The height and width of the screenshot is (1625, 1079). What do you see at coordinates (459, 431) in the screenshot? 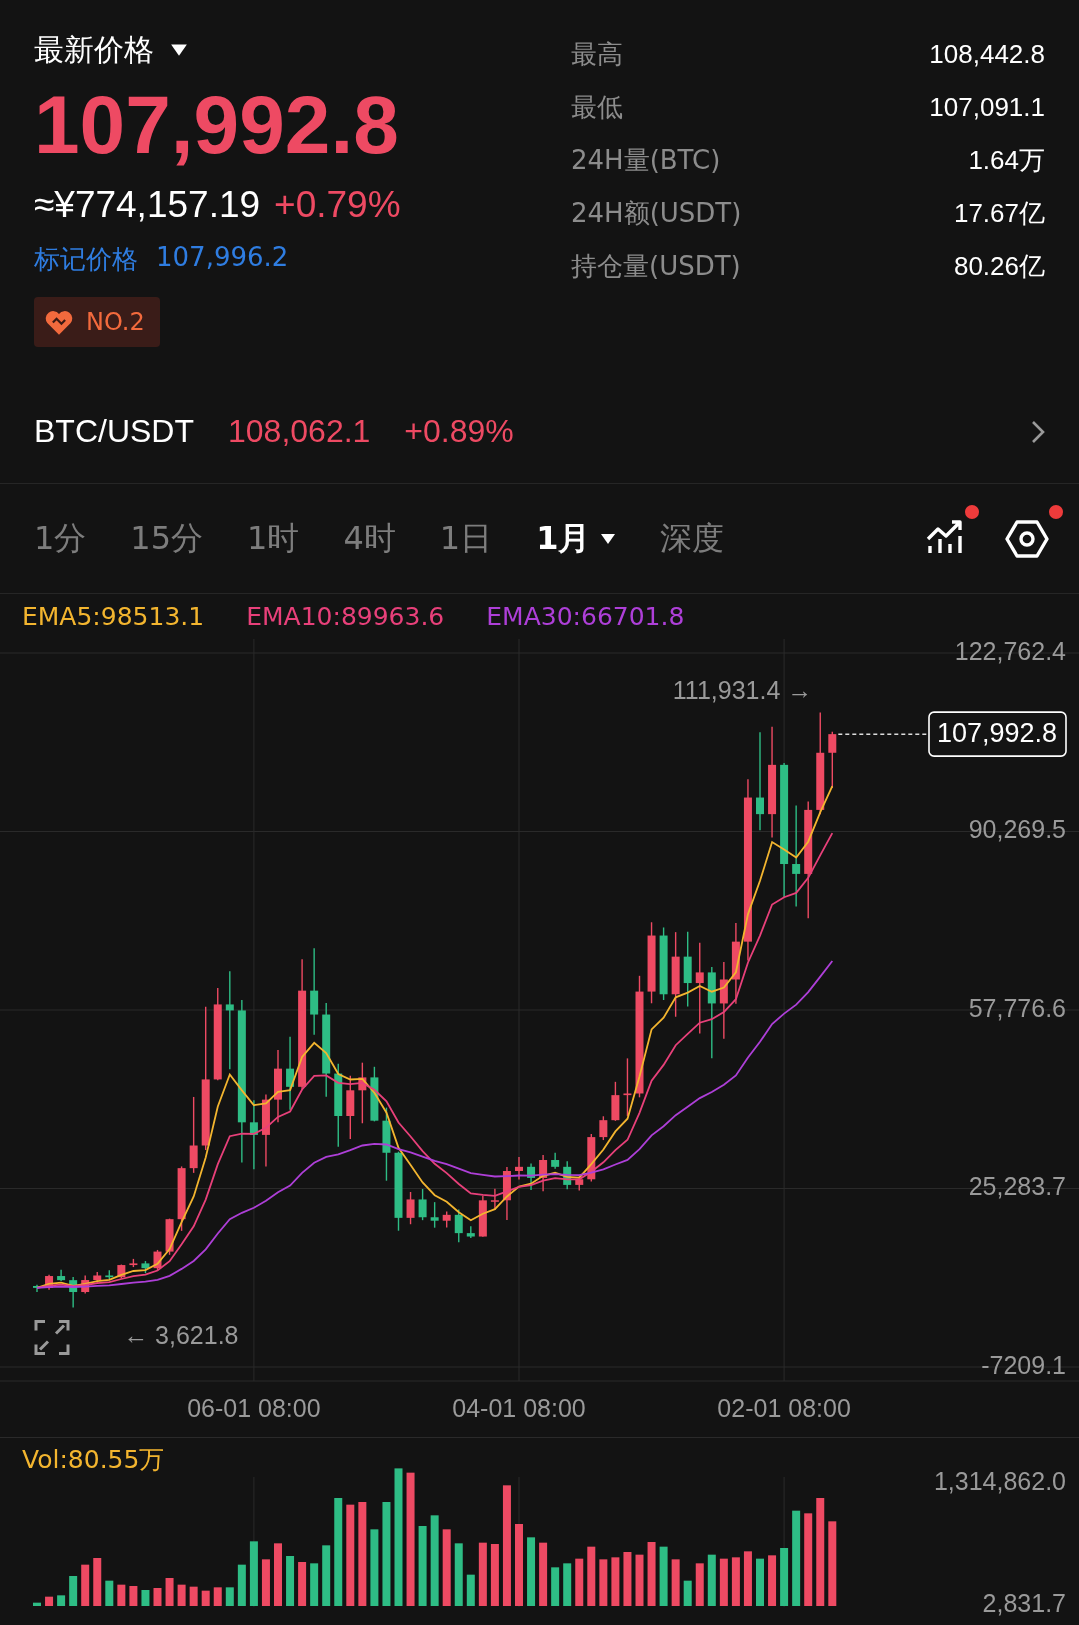
I see `spot-change: +0.89%` at bounding box center [459, 431].